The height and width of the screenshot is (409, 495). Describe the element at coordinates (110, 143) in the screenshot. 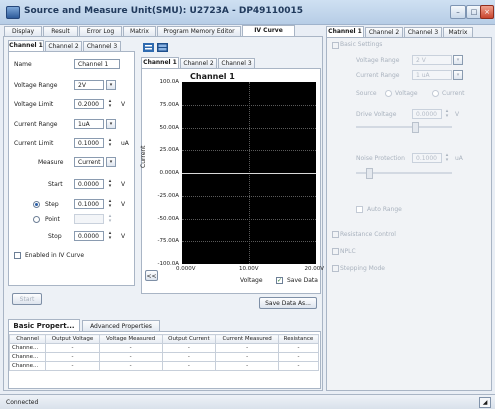

I see `current-limit-spinner: ▴ ▾` at that location.